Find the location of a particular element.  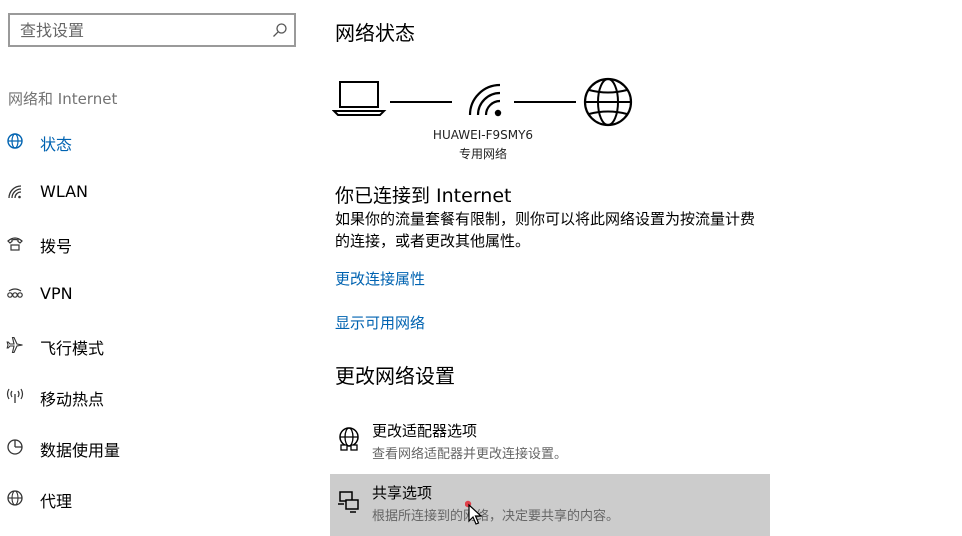

sidebar-item-vpn: VPN is located at coordinates (150, 294).